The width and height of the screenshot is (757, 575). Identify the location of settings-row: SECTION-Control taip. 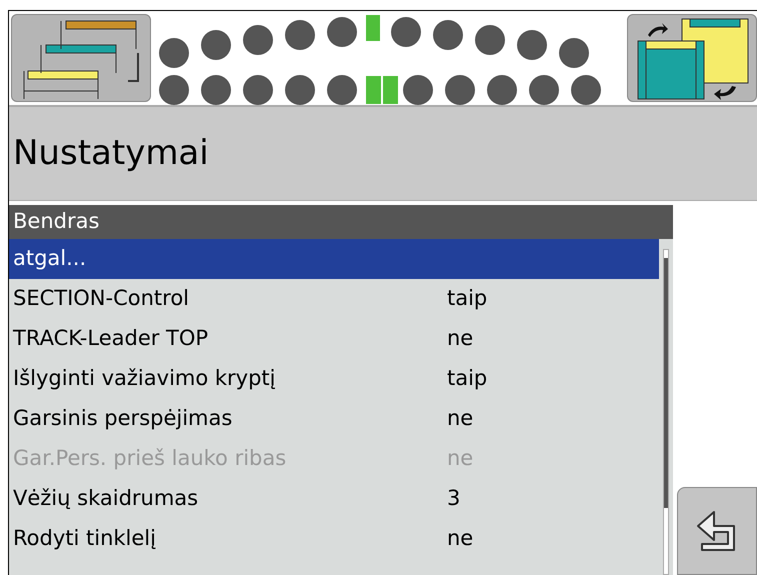
(334, 299).